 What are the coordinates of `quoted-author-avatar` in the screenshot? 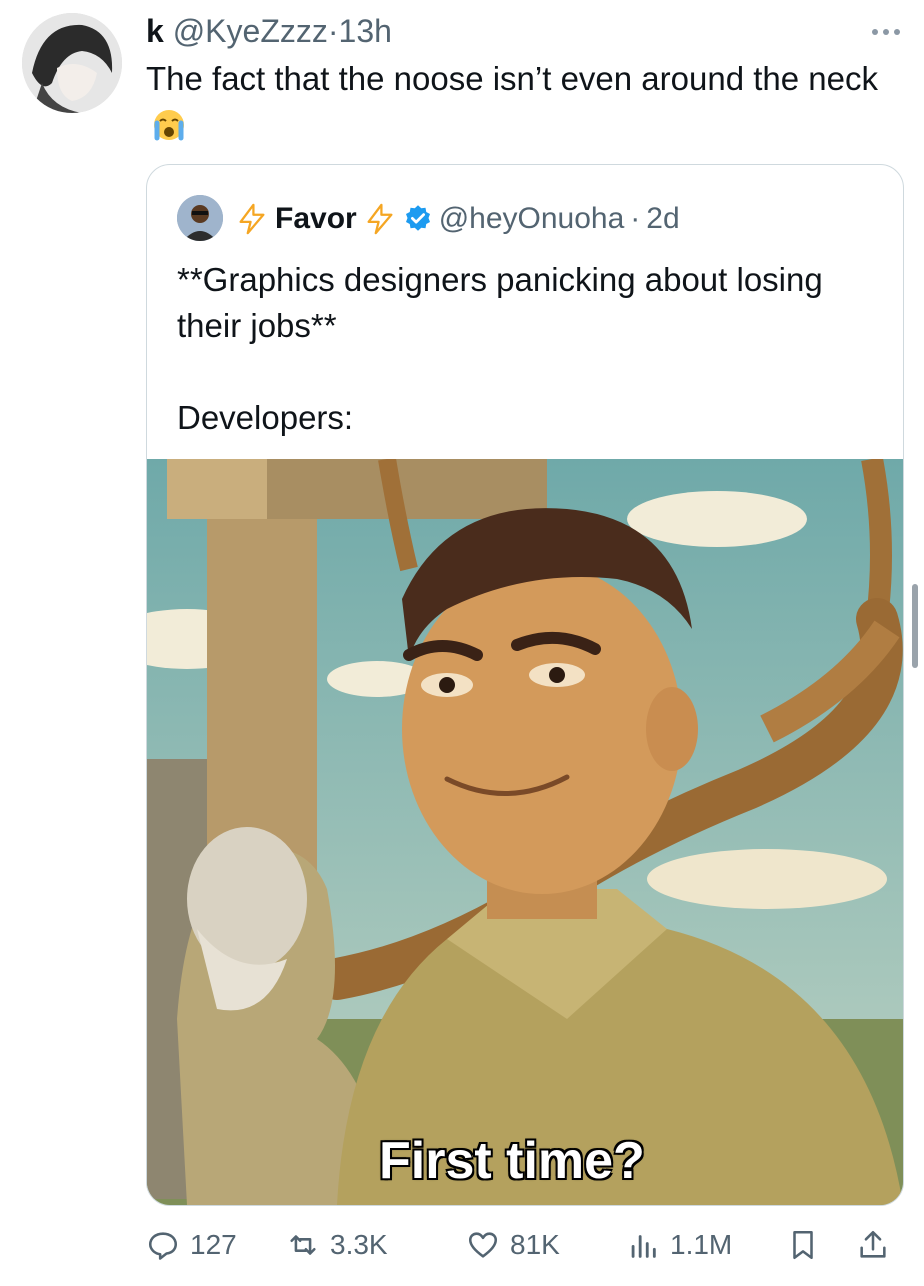 It's located at (200, 218).